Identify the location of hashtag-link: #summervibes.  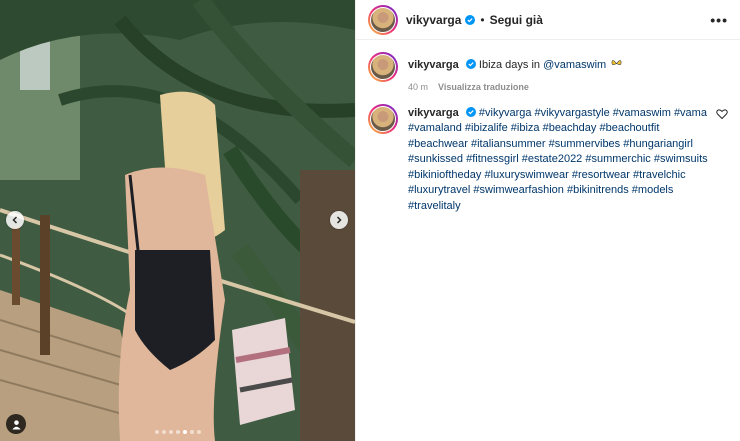
(585, 144).